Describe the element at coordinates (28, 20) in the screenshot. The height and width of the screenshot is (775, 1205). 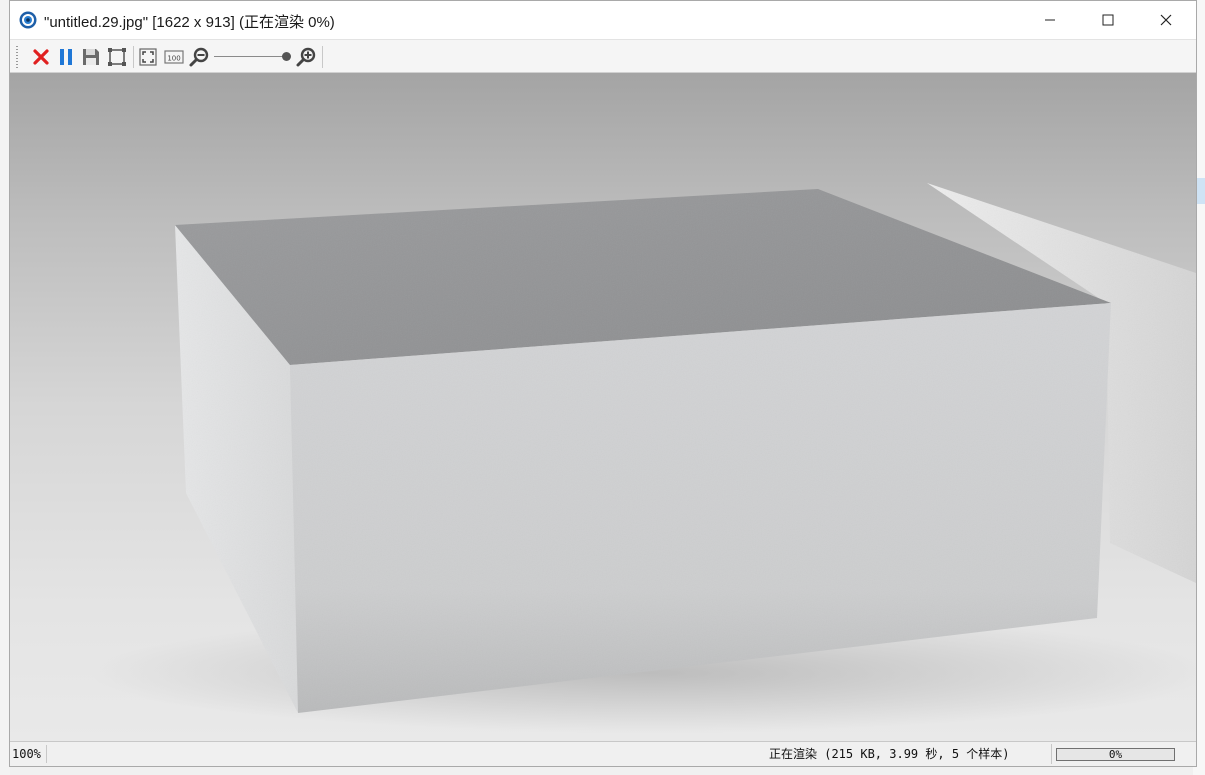
I see `keyshot-icon` at that location.